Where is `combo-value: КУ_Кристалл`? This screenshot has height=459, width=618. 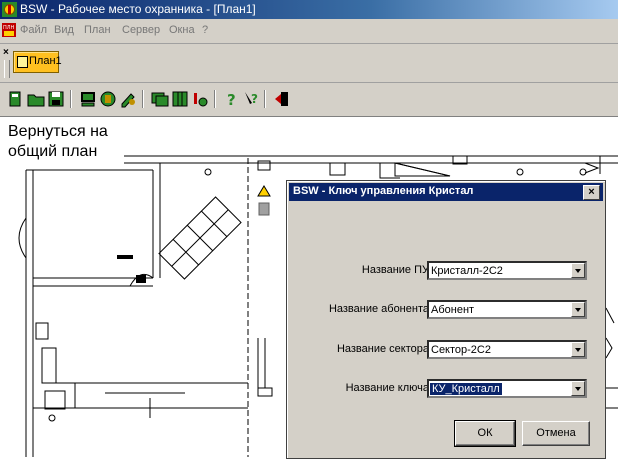
combo-value: КУ_Кристалл is located at coordinates (466, 389).